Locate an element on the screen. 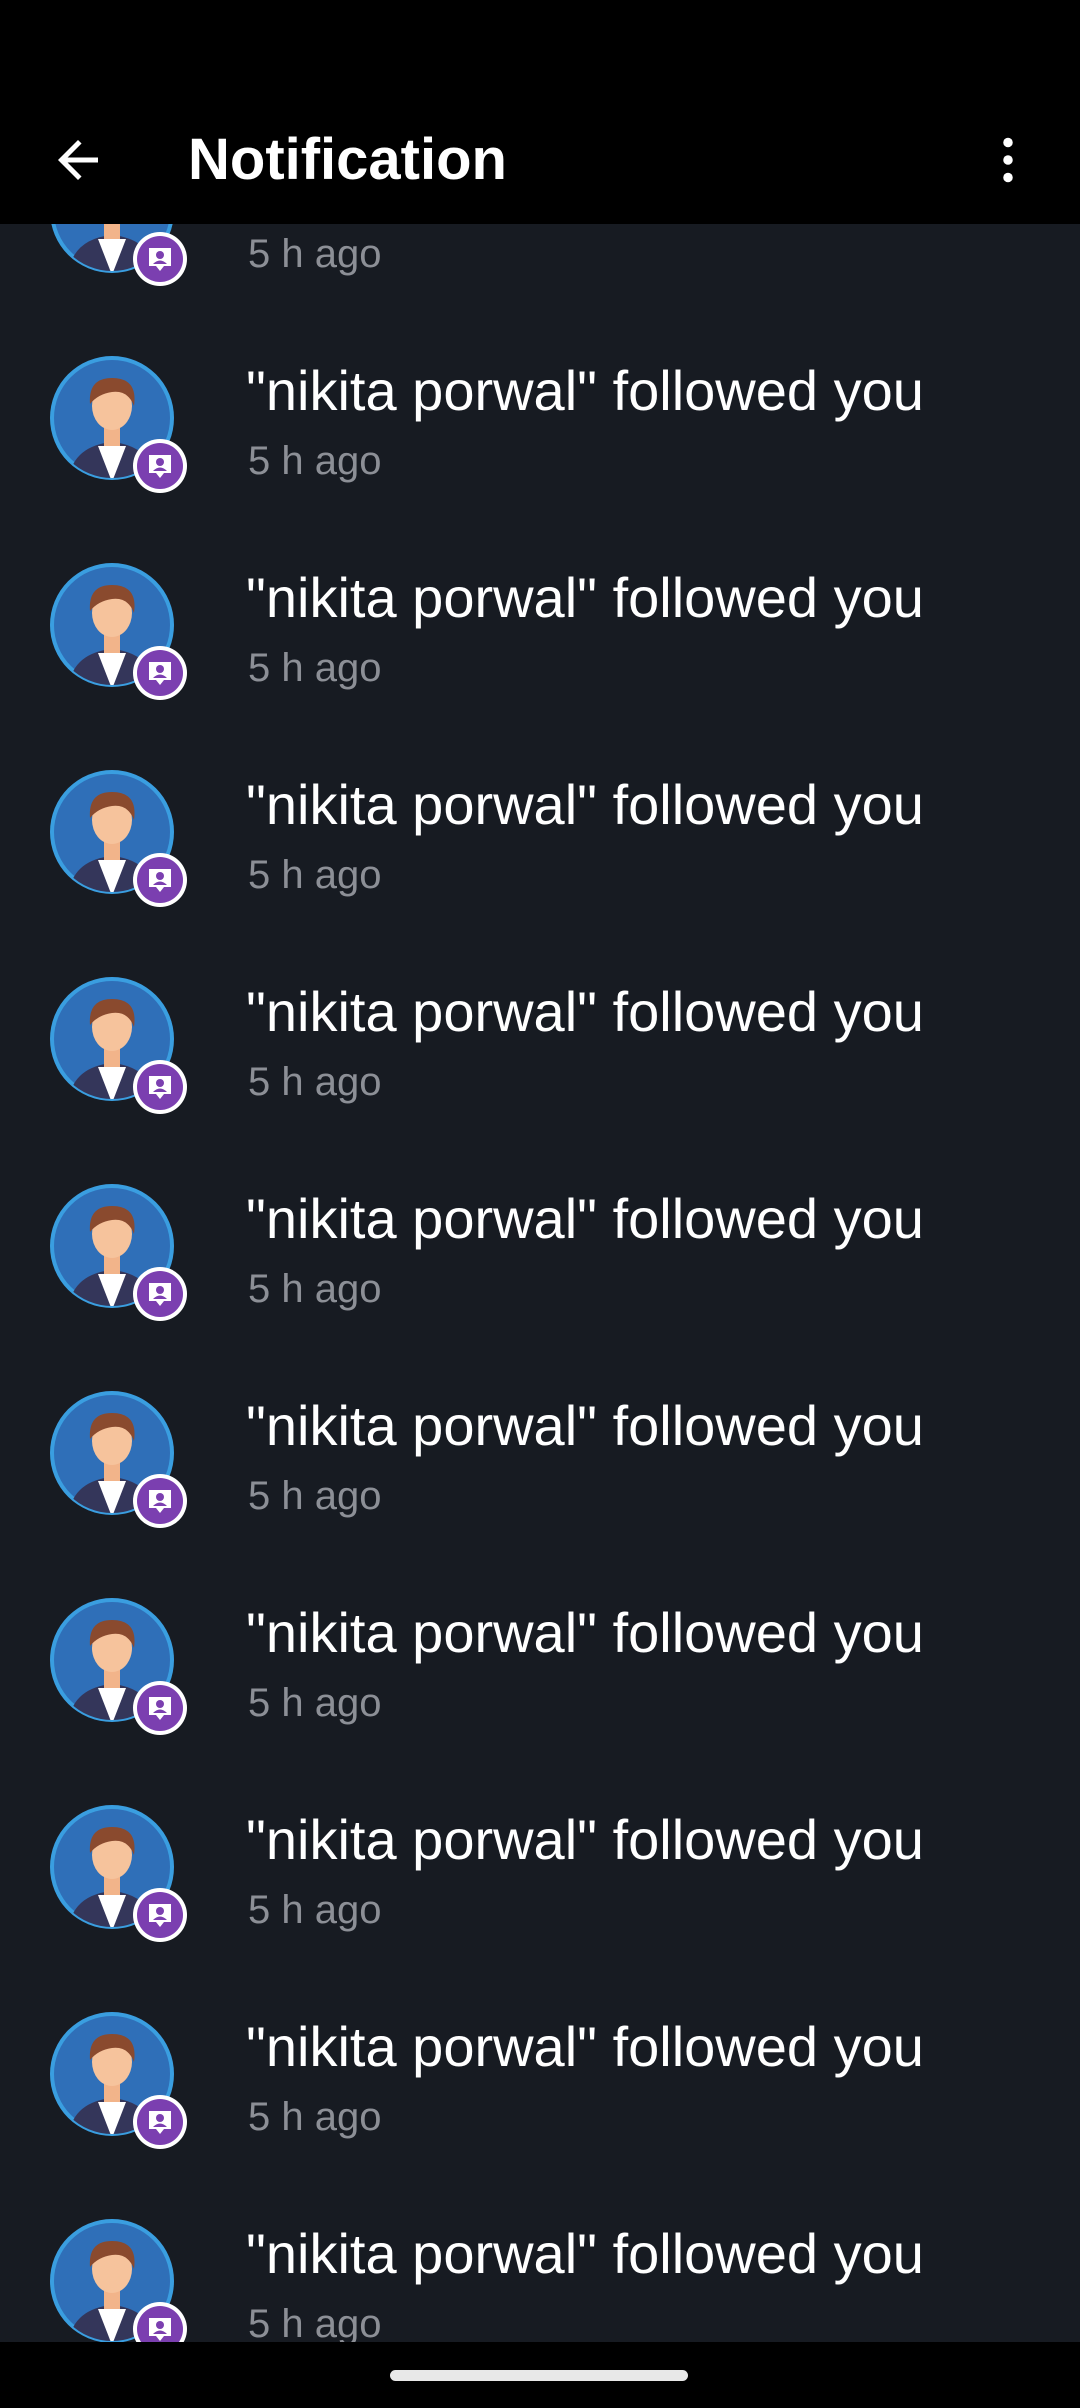  arrow-left-icon is located at coordinates (78, 160).